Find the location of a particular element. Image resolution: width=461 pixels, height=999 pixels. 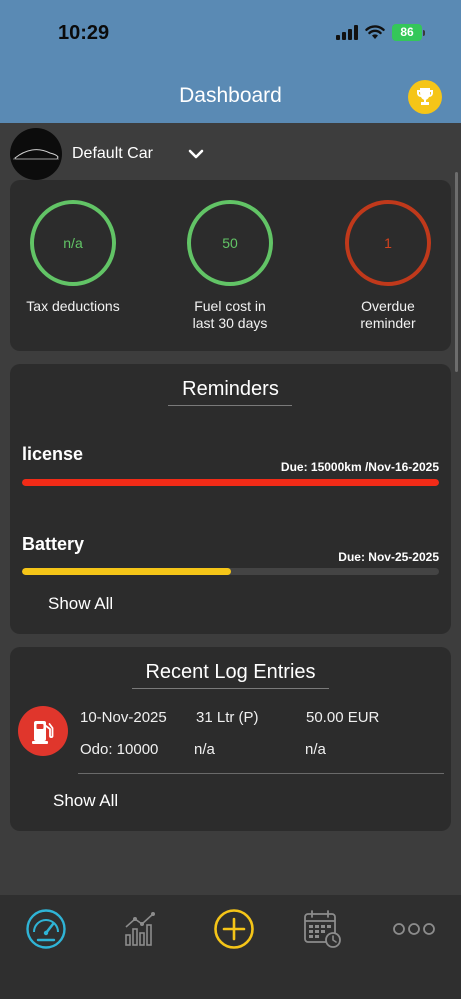

speedometer-icon is located at coordinates (46, 929).